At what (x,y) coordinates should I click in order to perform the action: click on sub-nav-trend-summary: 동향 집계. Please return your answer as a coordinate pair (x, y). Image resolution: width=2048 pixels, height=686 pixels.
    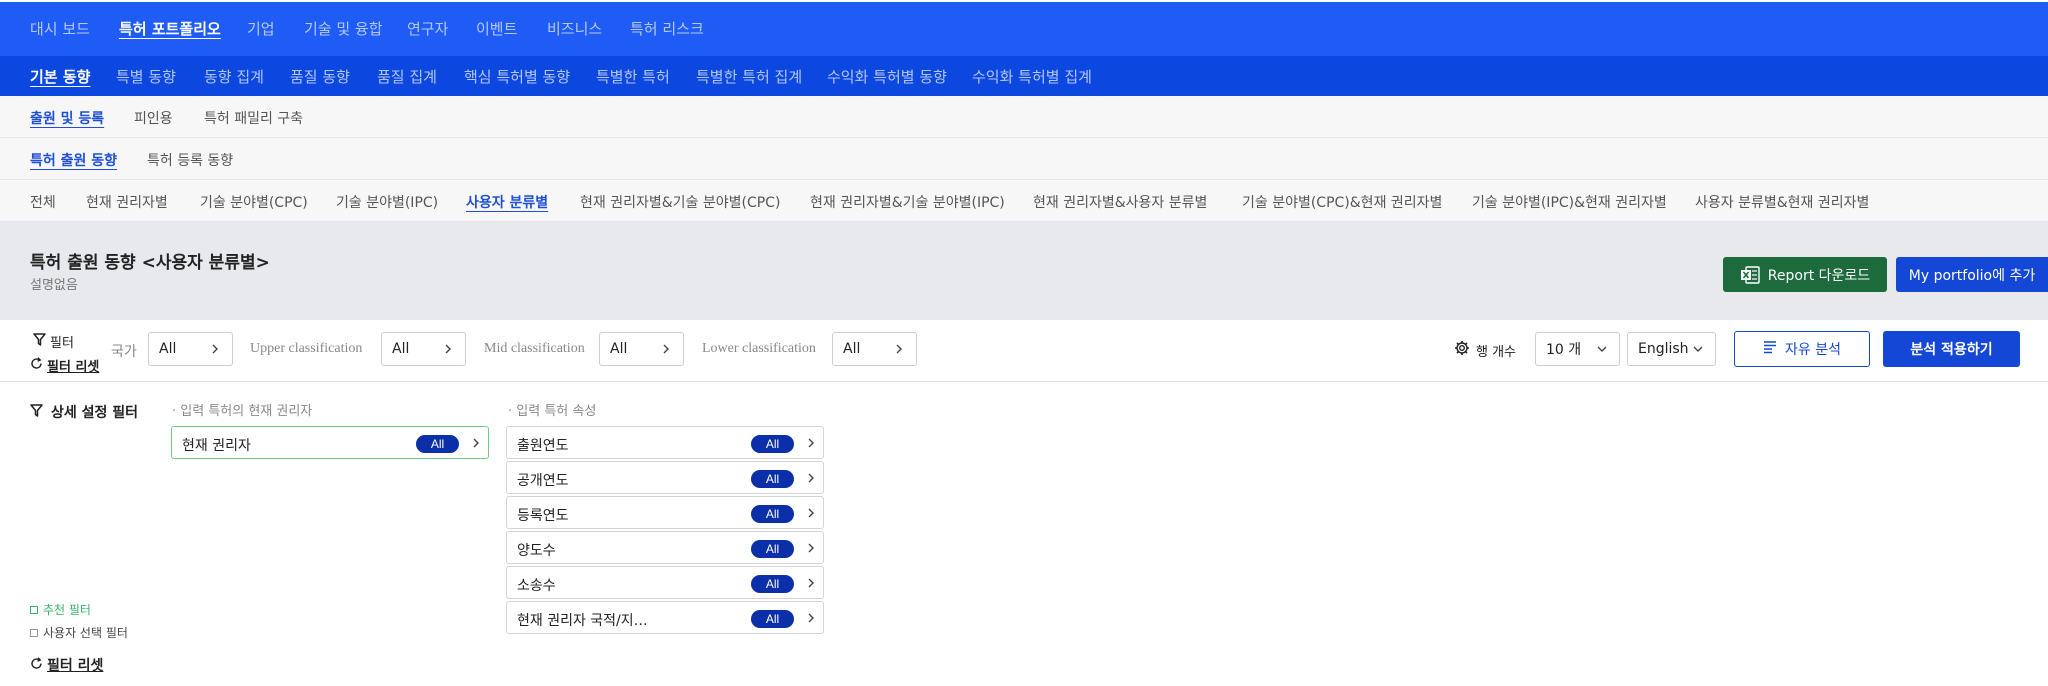
    Looking at the image, I should click on (234, 76).